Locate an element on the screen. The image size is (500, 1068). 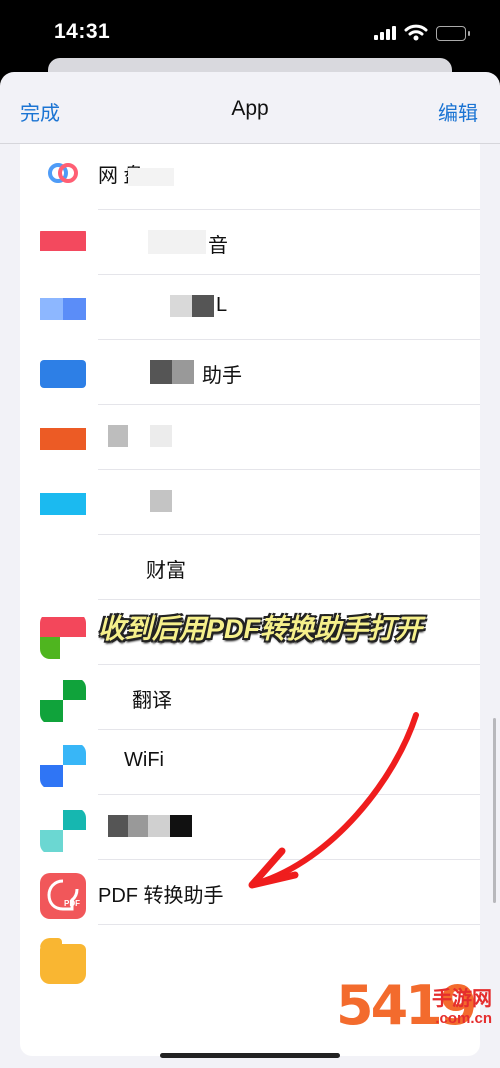
red-arrow-annotation is located at coordinates (333, 800).